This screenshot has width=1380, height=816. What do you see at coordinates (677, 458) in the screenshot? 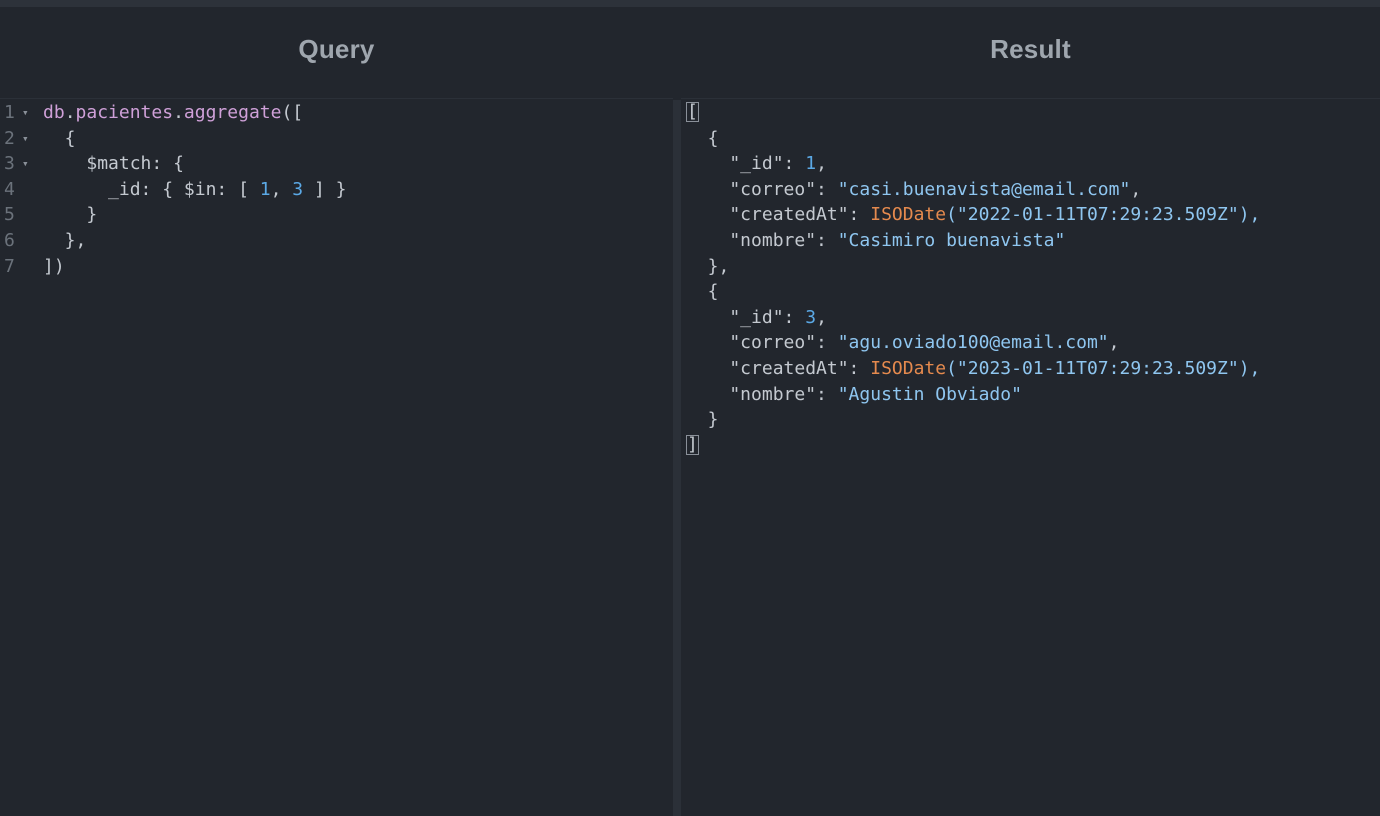
I see `panel-resize-handle` at bounding box center [677, 458].